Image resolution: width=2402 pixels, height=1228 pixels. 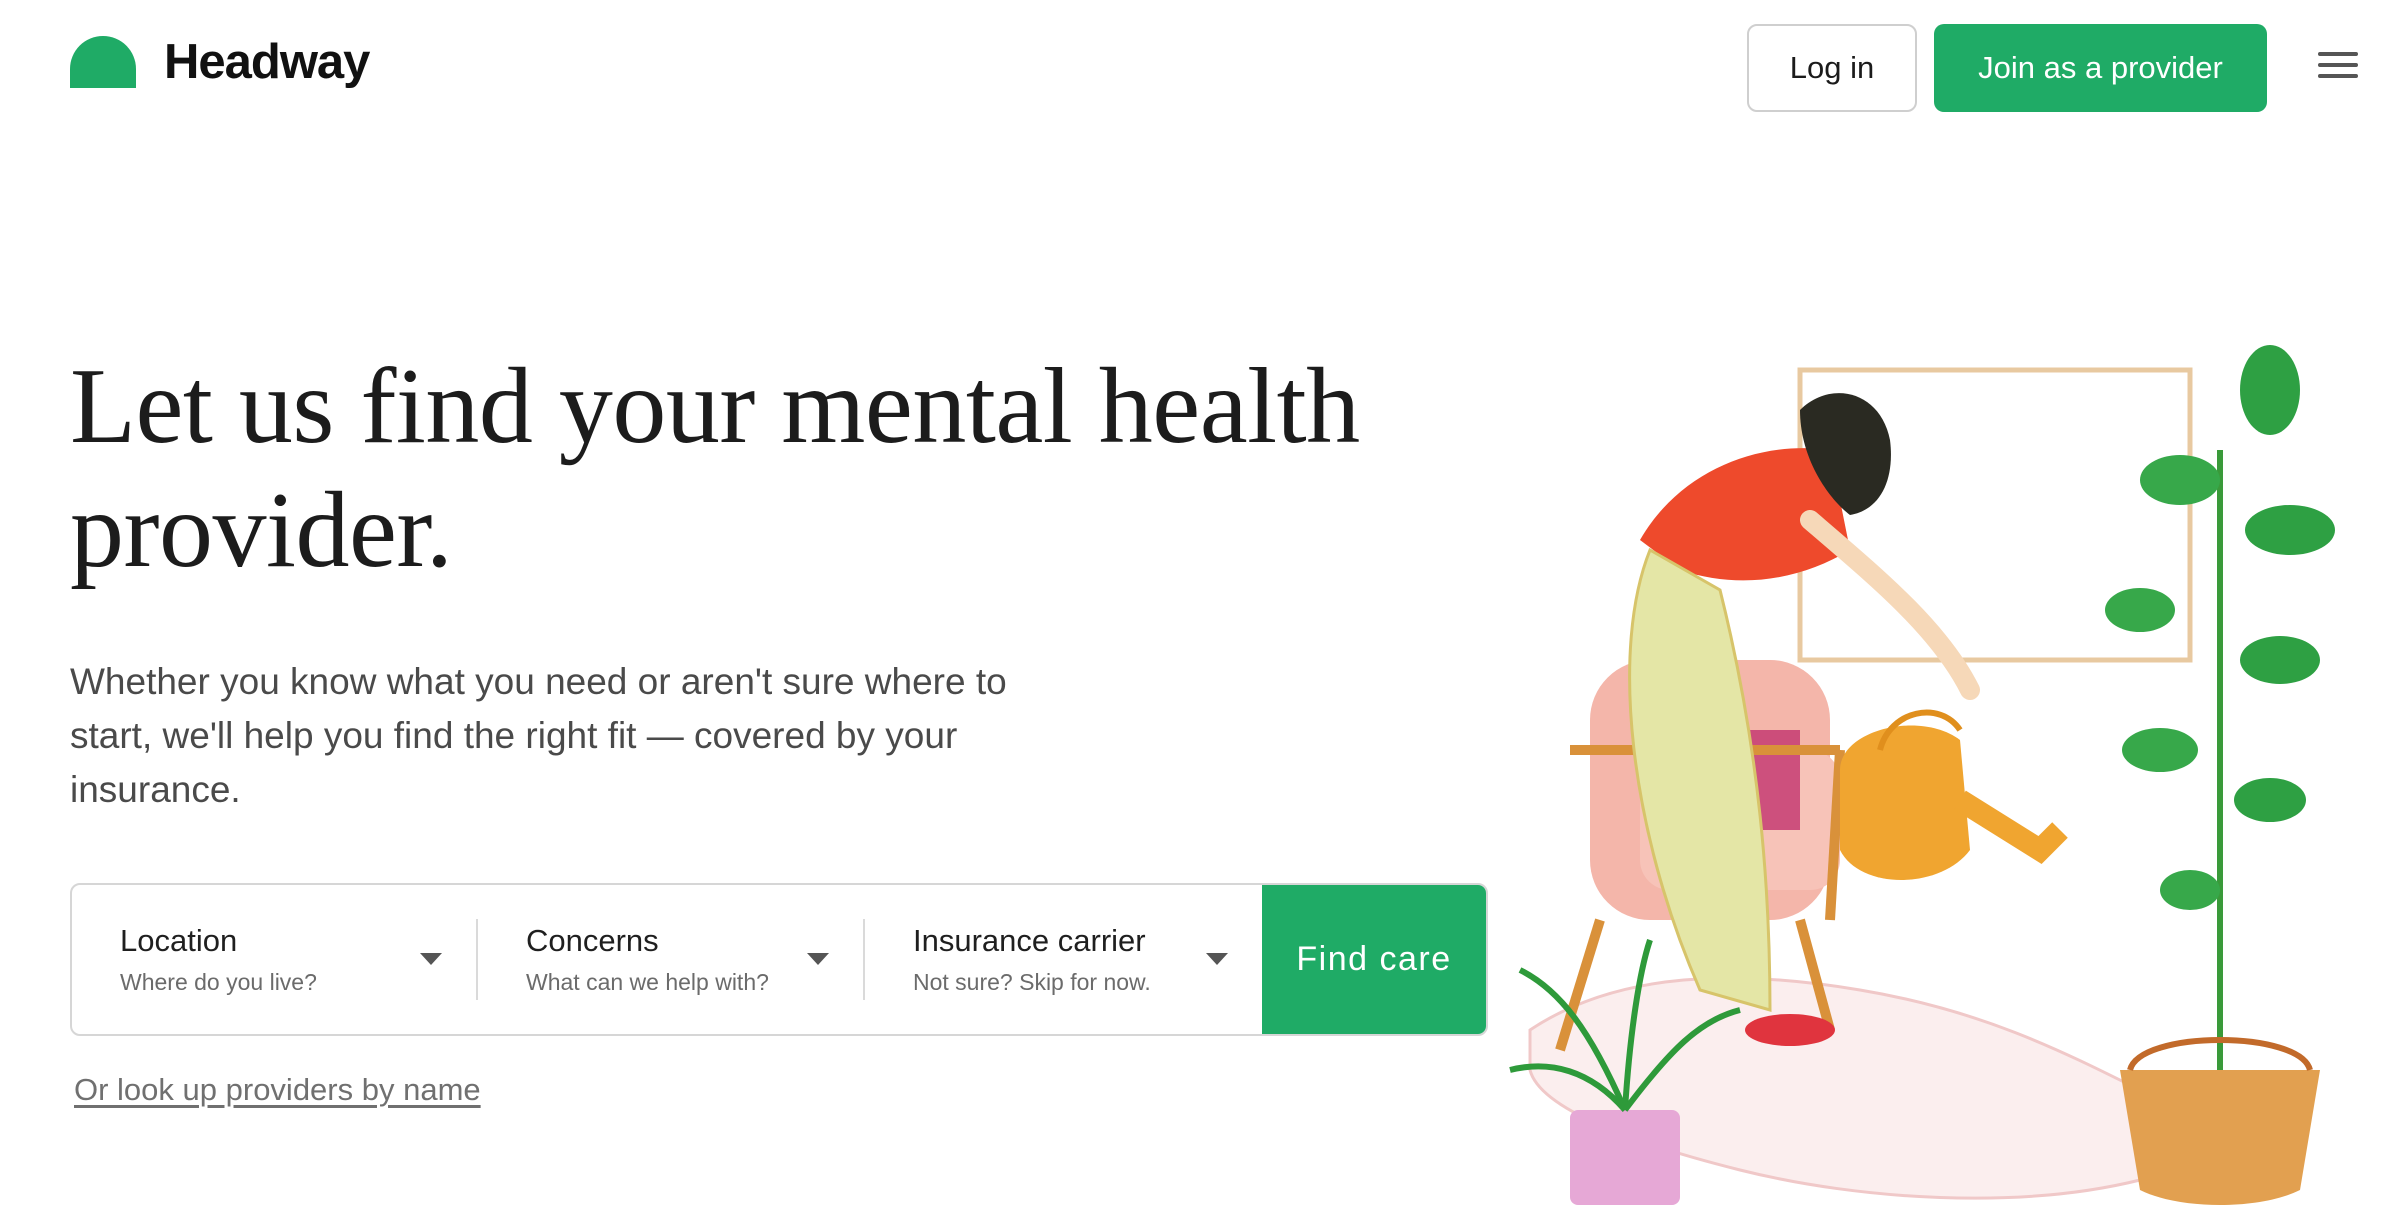 What do you see at coordinates (2220, 1137) in the screenshot?
I see `basket-pot` at bounding box center [2220, 1137].